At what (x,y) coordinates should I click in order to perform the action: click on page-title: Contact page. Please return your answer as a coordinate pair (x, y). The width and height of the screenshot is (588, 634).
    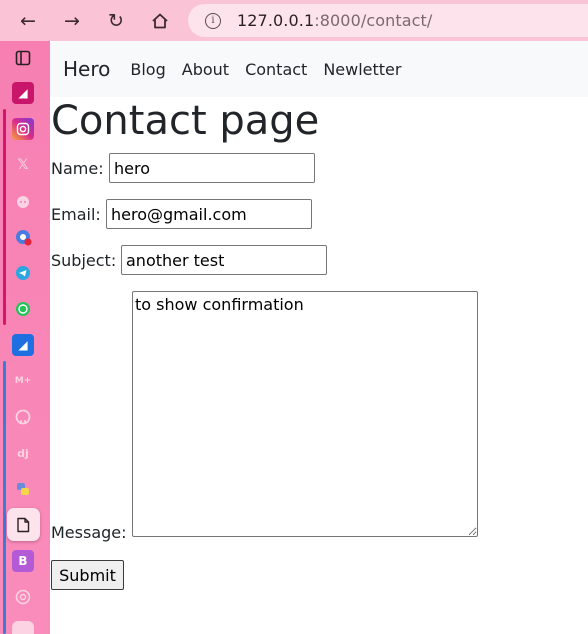
    Looking at the image, I should click on (185, 121).